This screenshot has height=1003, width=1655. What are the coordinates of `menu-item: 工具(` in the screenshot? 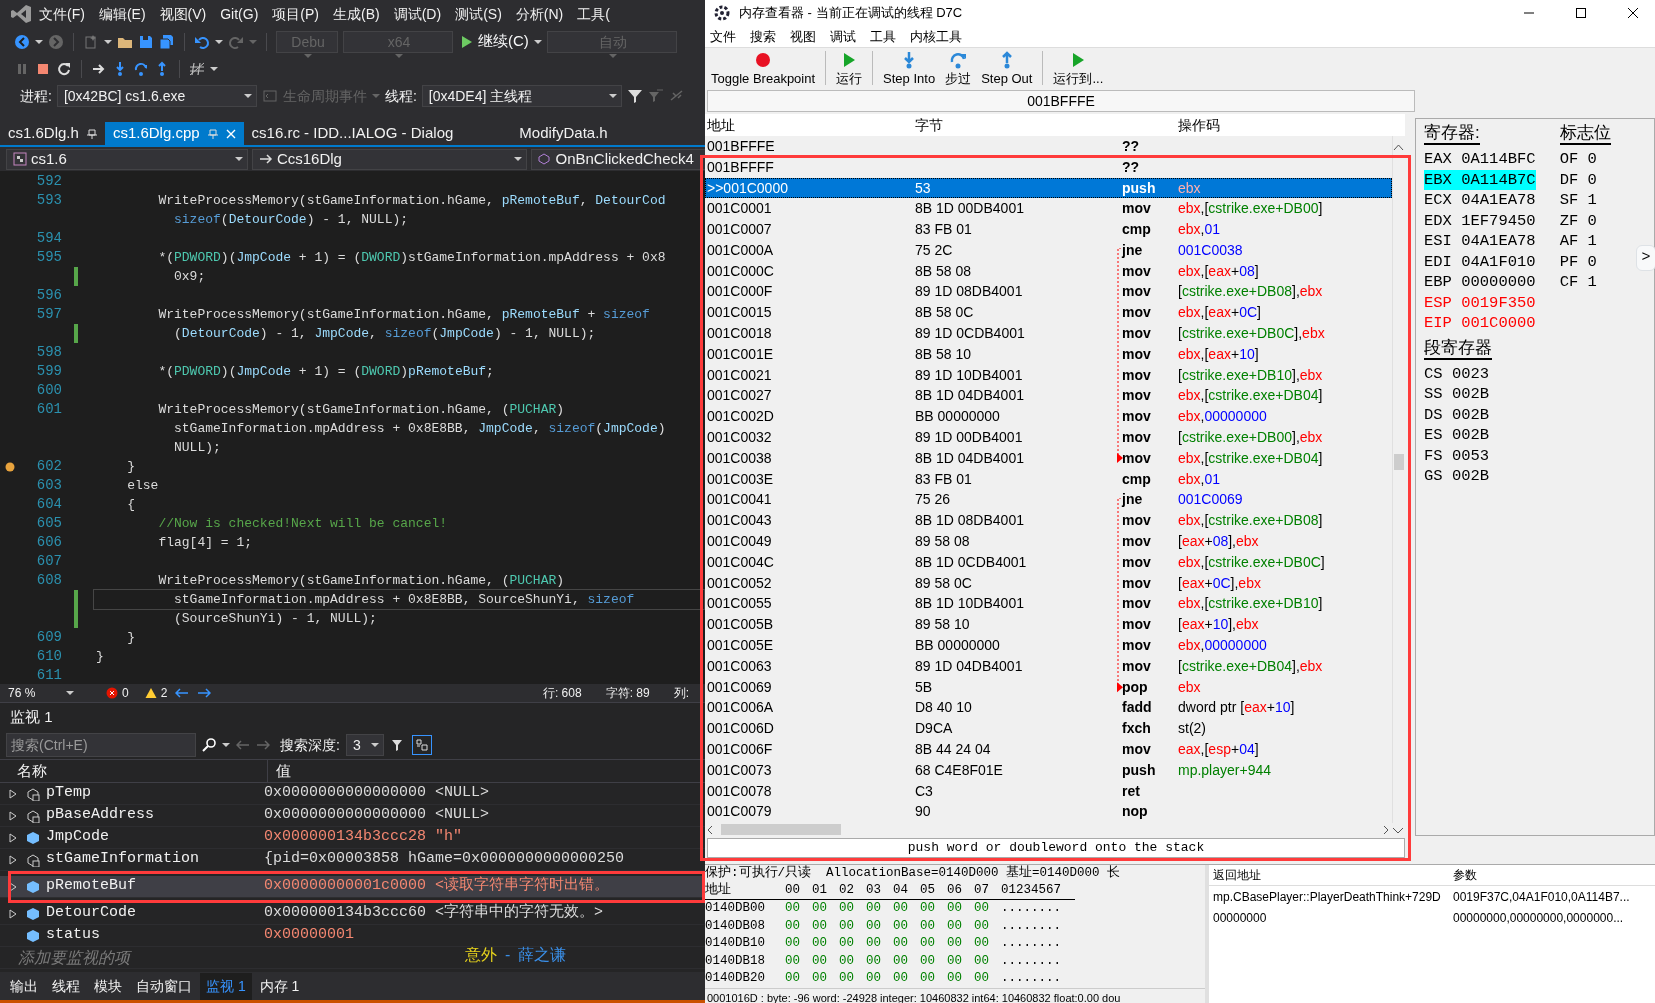 It's located at (593, 14).